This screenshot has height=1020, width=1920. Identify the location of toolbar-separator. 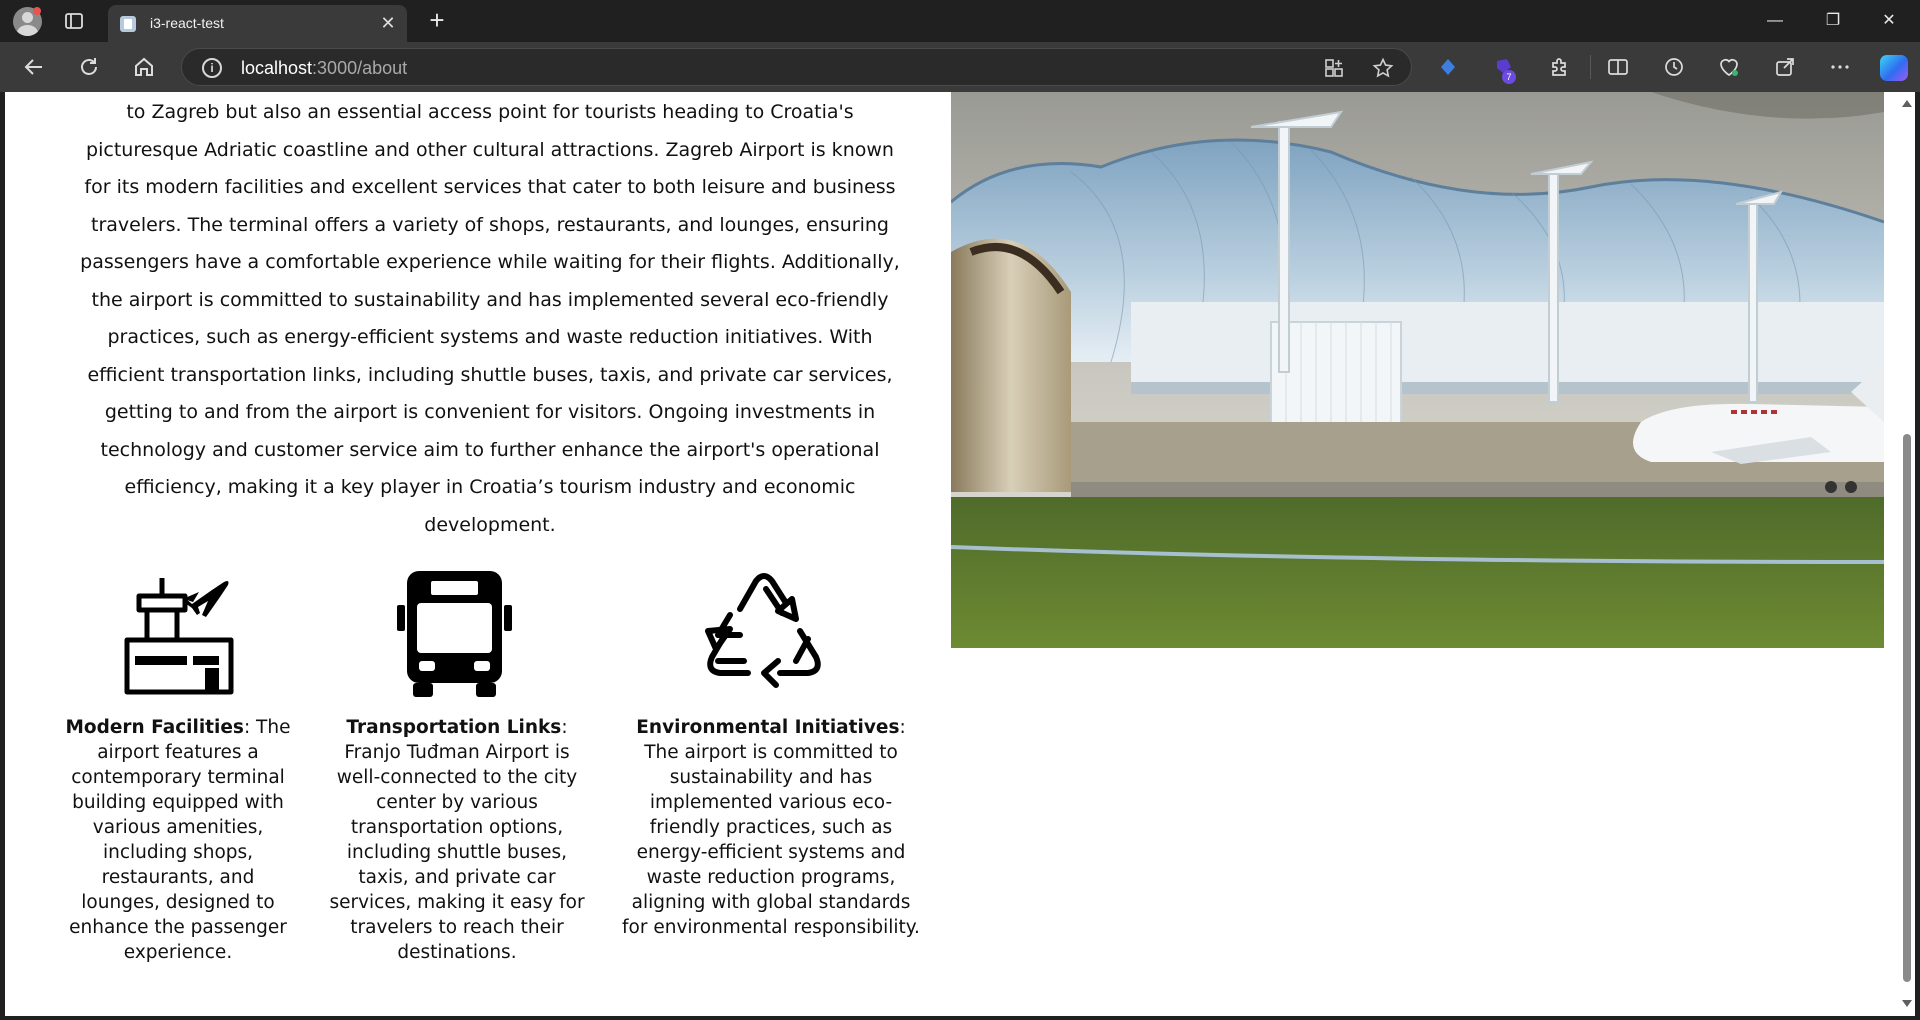
(1590, 67).